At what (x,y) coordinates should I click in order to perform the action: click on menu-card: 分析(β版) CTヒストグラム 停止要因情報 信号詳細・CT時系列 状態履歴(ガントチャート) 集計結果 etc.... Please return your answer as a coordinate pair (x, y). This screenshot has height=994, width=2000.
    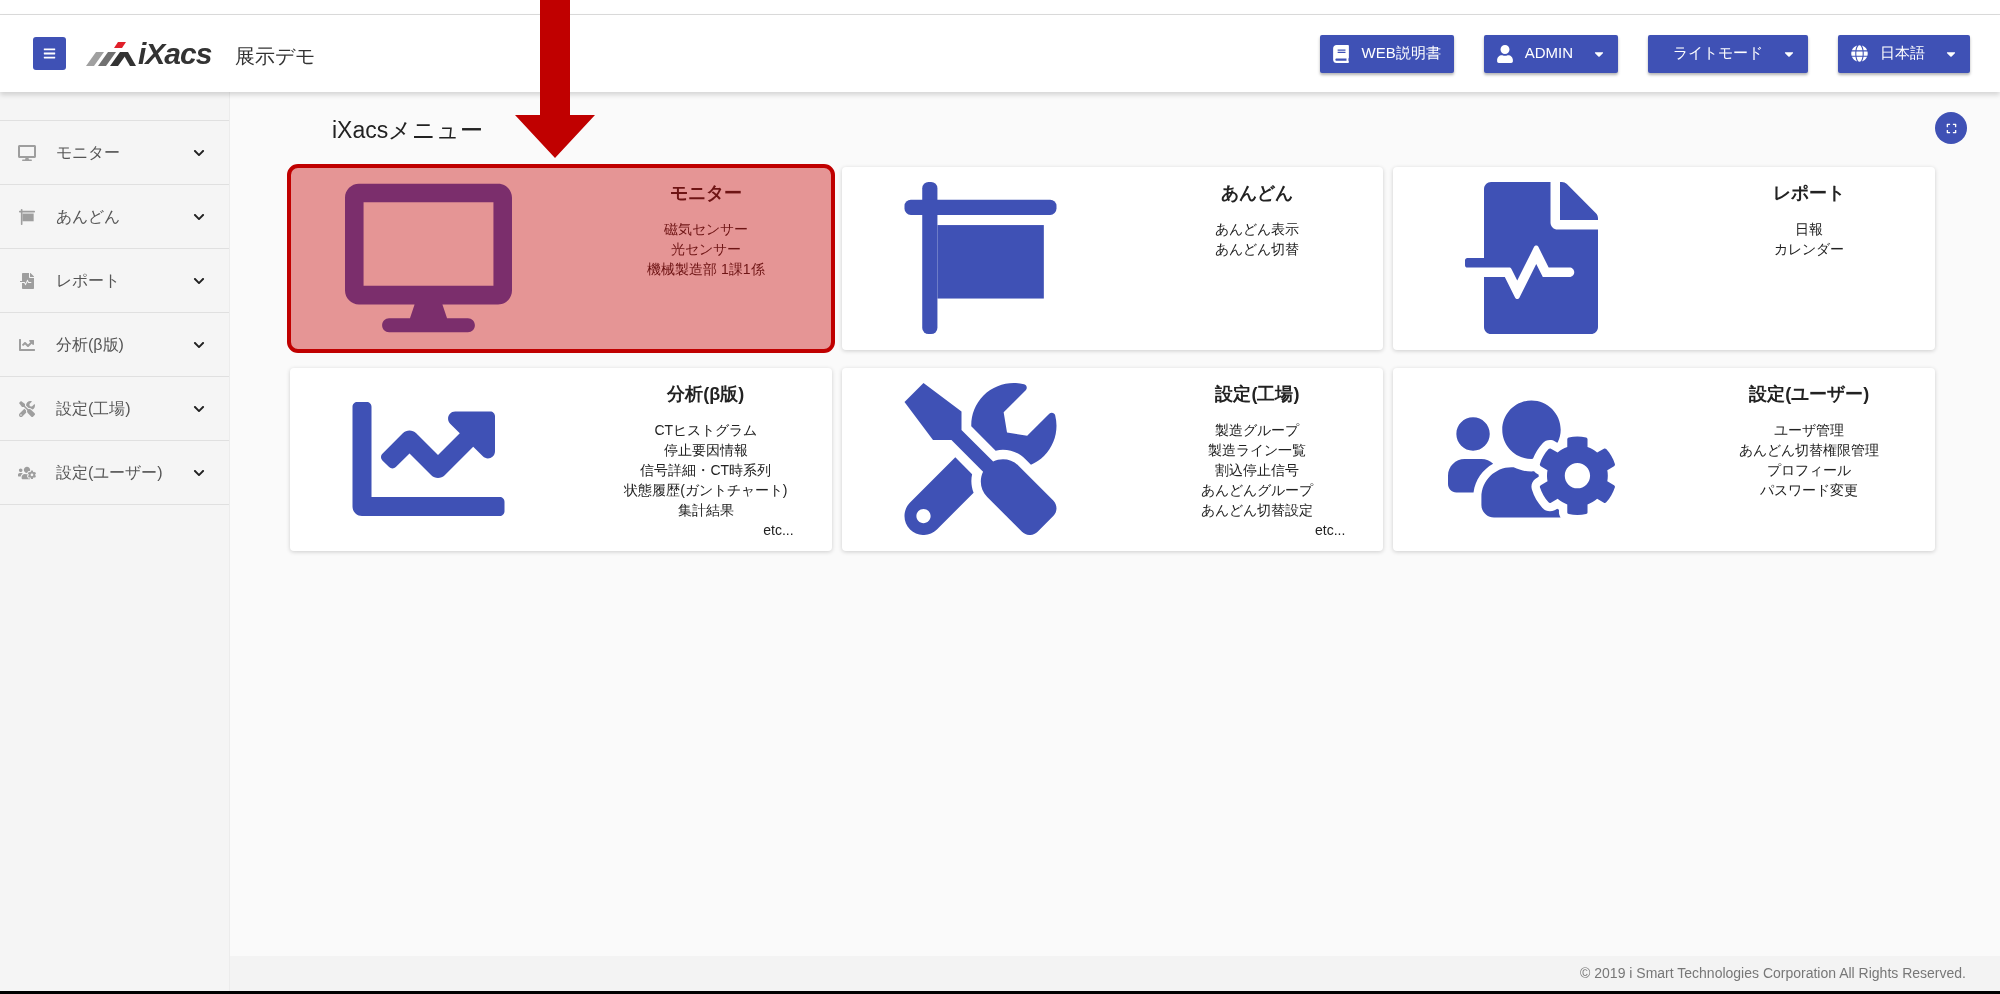
    Looking at the image, I should click on (561, 459).